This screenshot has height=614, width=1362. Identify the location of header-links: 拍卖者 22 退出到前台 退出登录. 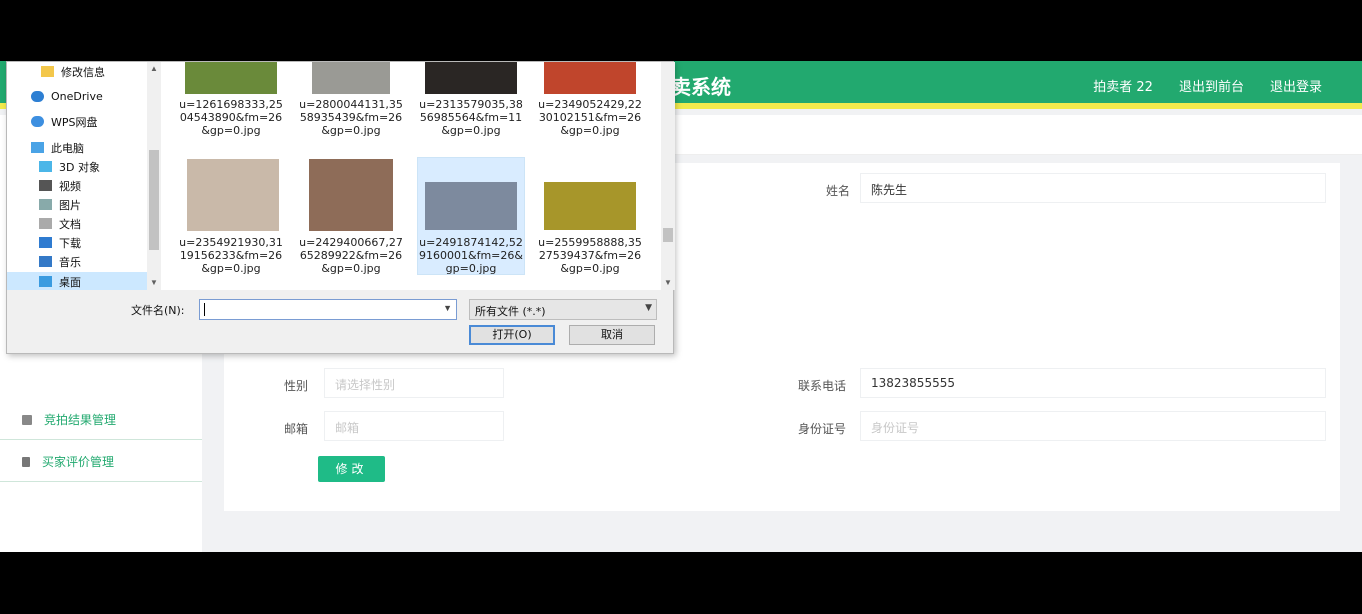
(1207, 85).